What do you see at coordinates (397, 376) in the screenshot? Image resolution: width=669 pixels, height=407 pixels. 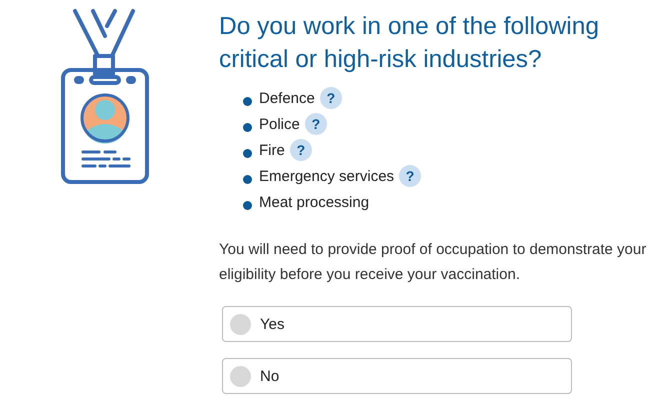 I see `answer-option: No` at bounding box center [397, 376].